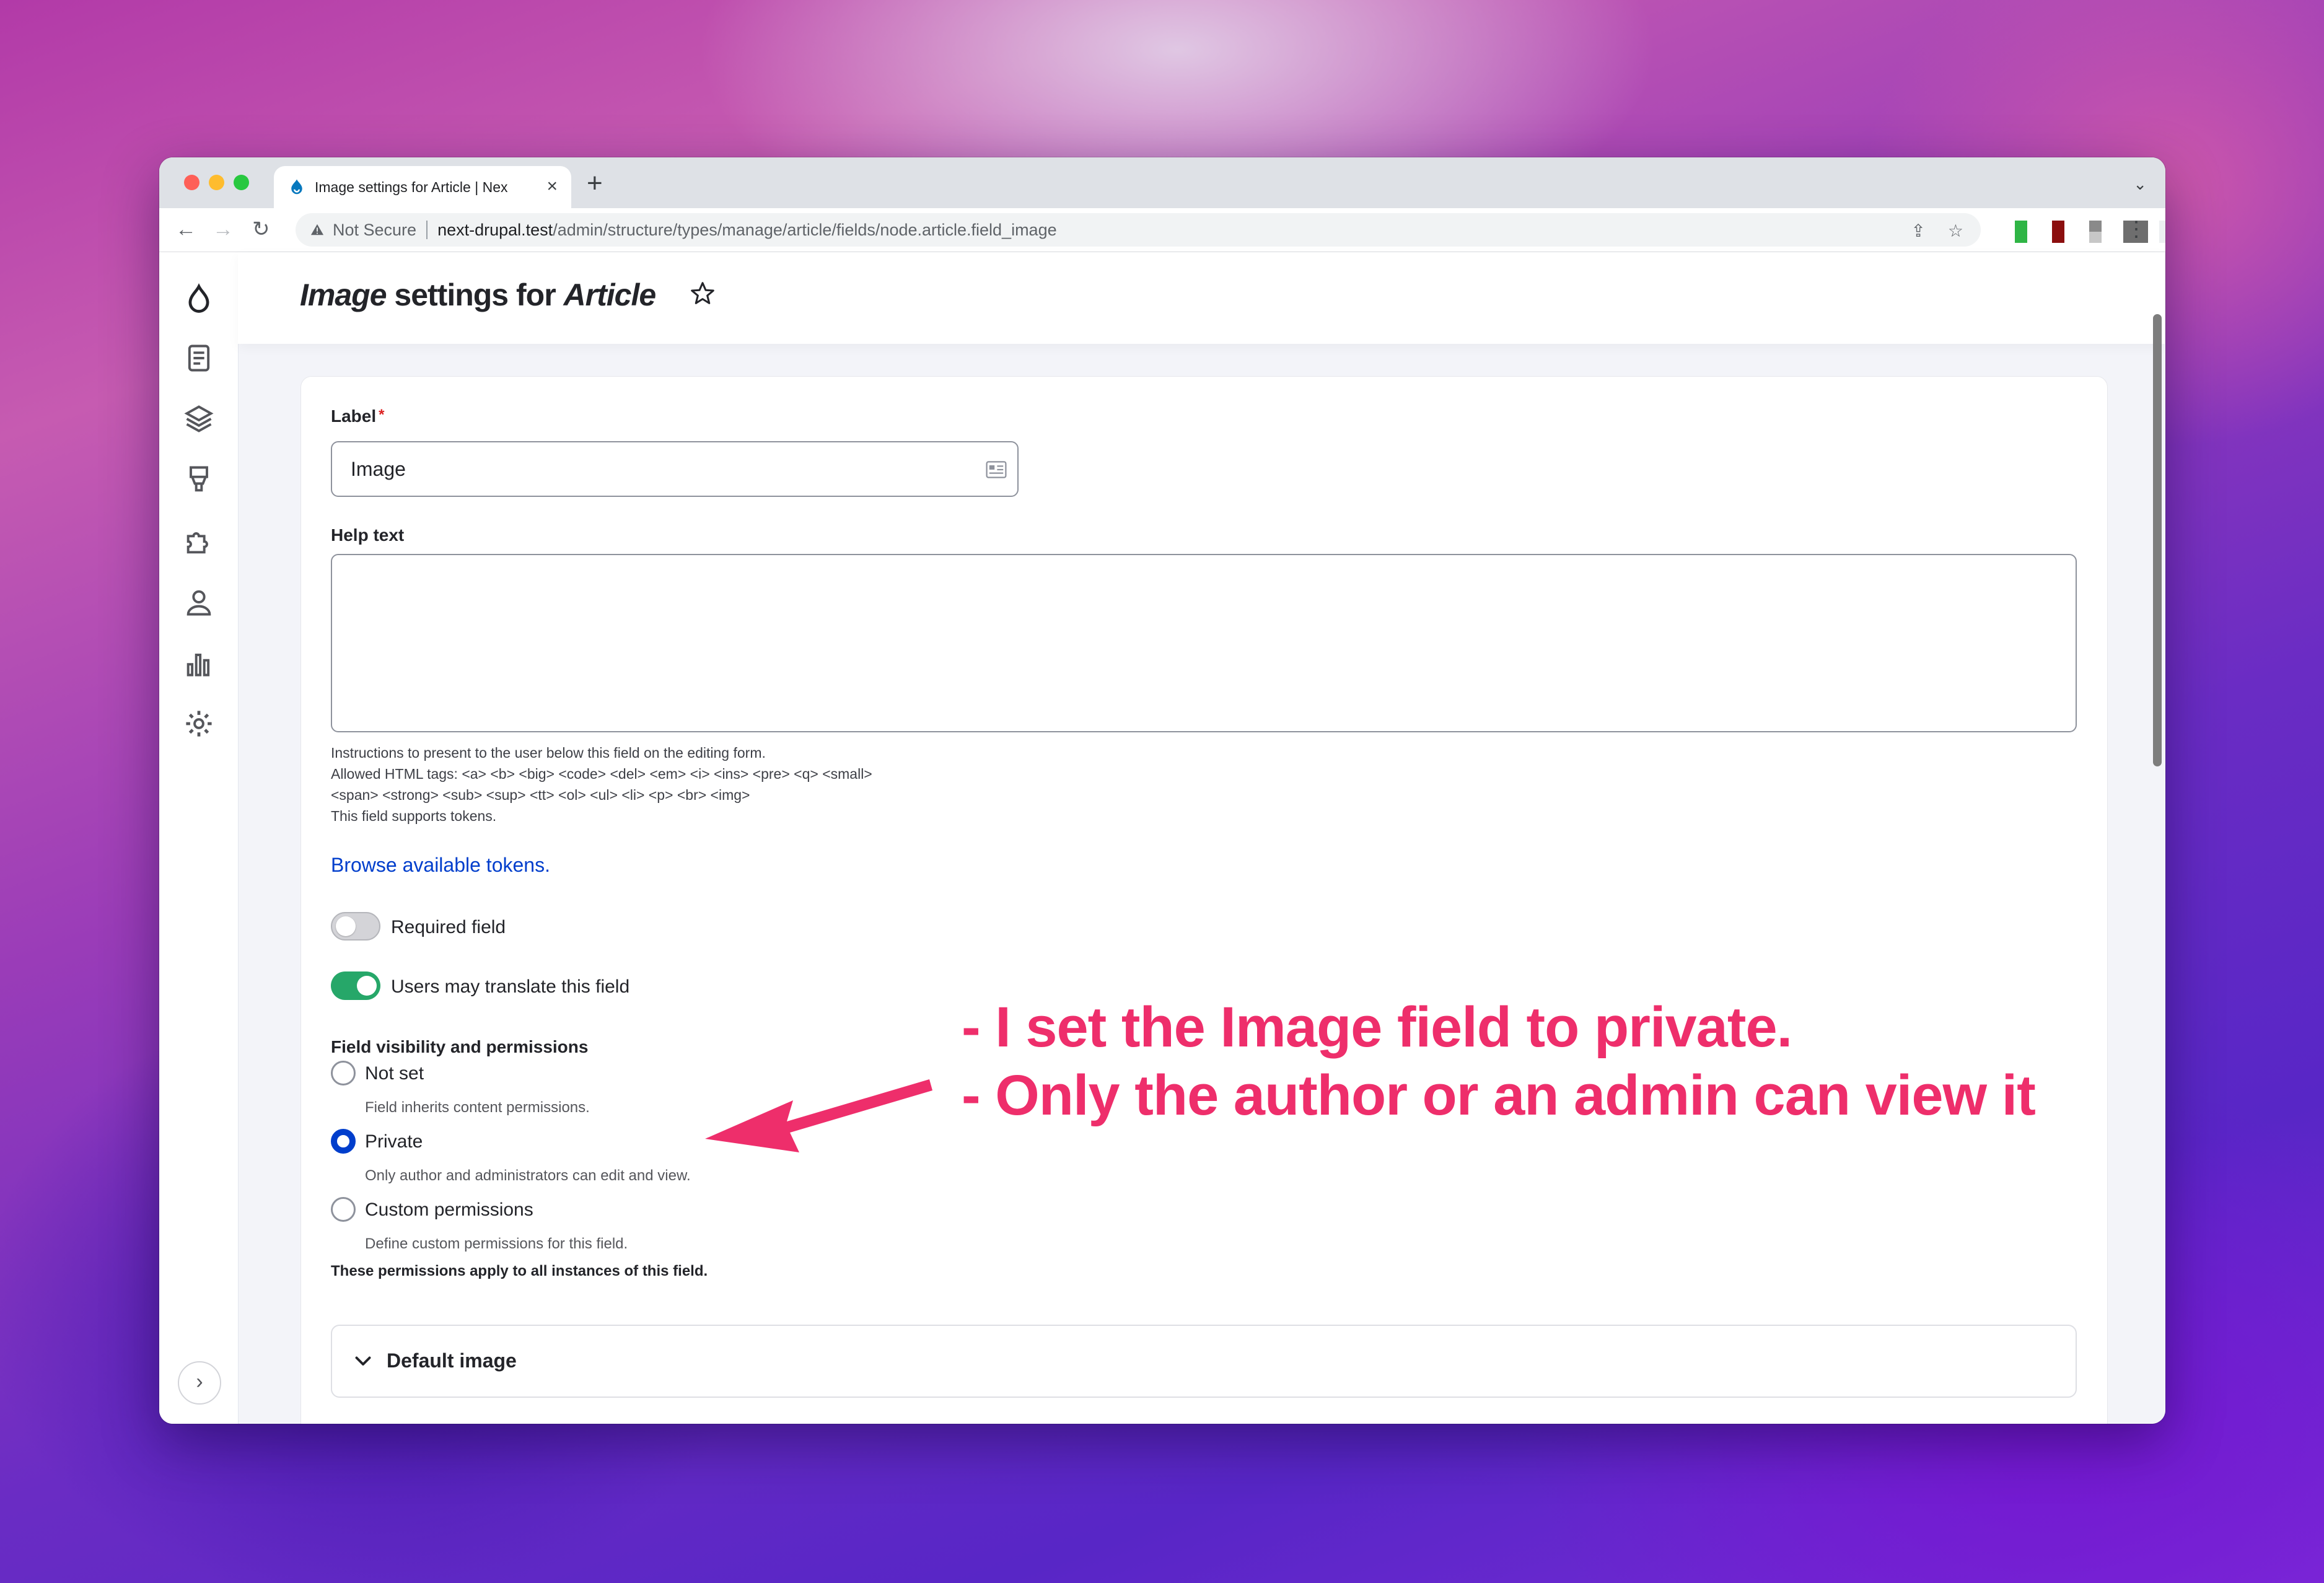 The height and width of the screenshot is (1583, 2324). What do you see at coordinates (199, 663) in the screenshot?
I see `reports-icon` at bounding box center [199, 663].